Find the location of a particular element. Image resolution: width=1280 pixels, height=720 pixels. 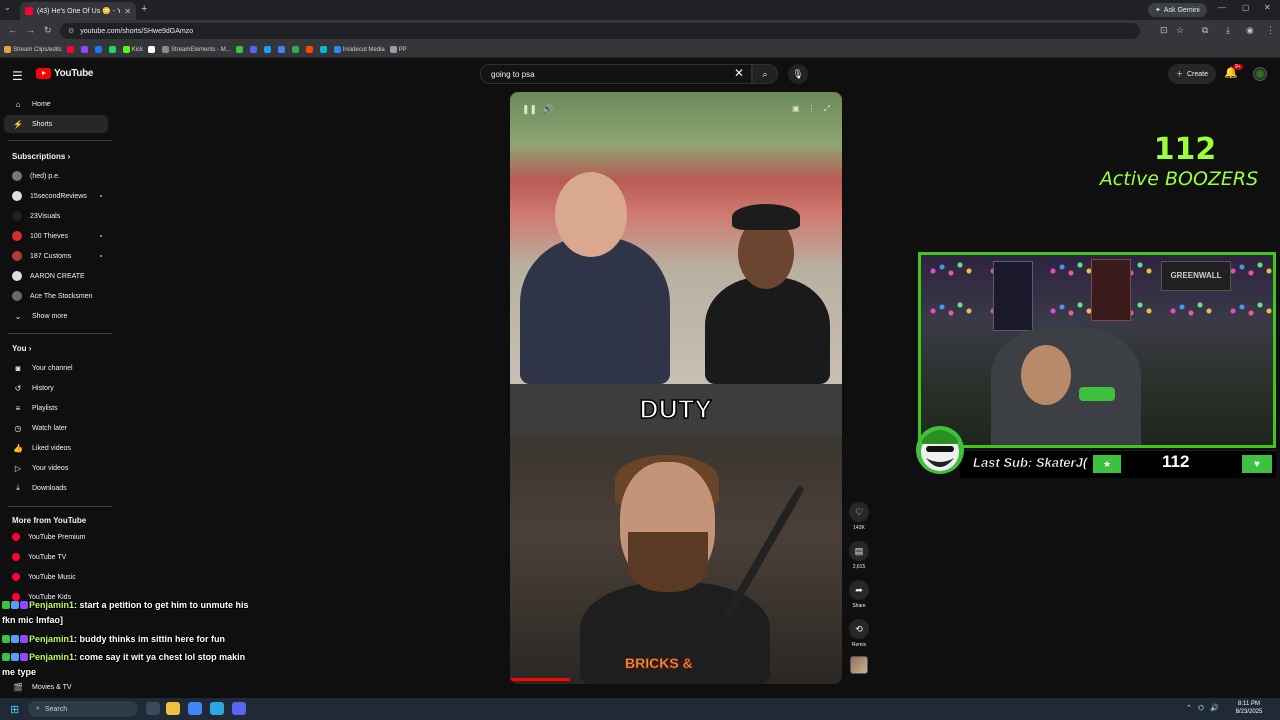

new-tab-button: + is located at coordinates (144, 9).